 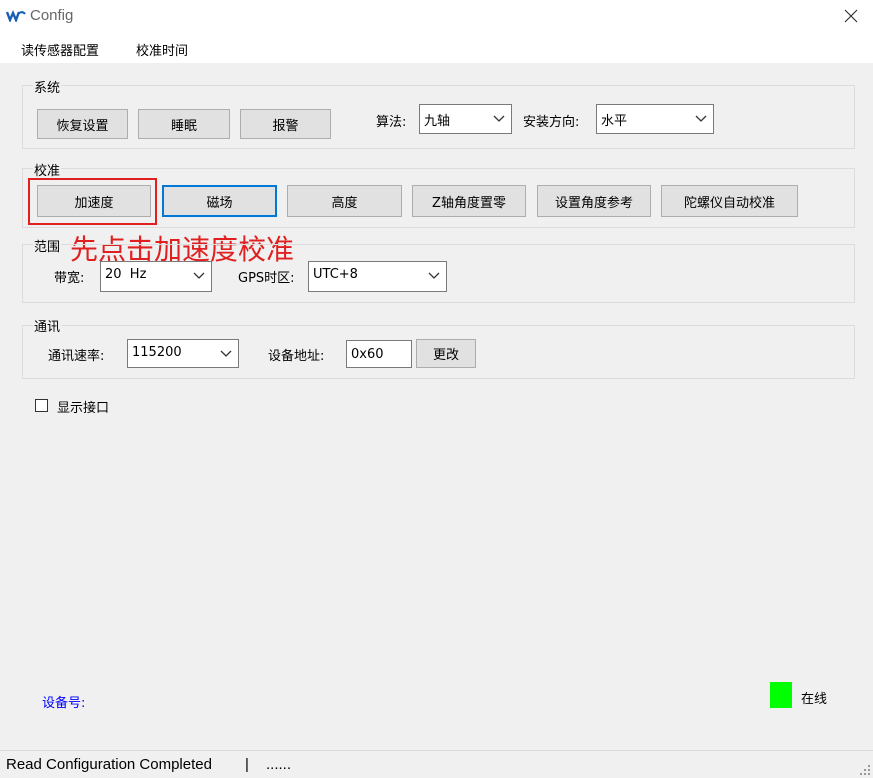 I want to click on show-port-label: 显示接口, so click(x=83, y=408).